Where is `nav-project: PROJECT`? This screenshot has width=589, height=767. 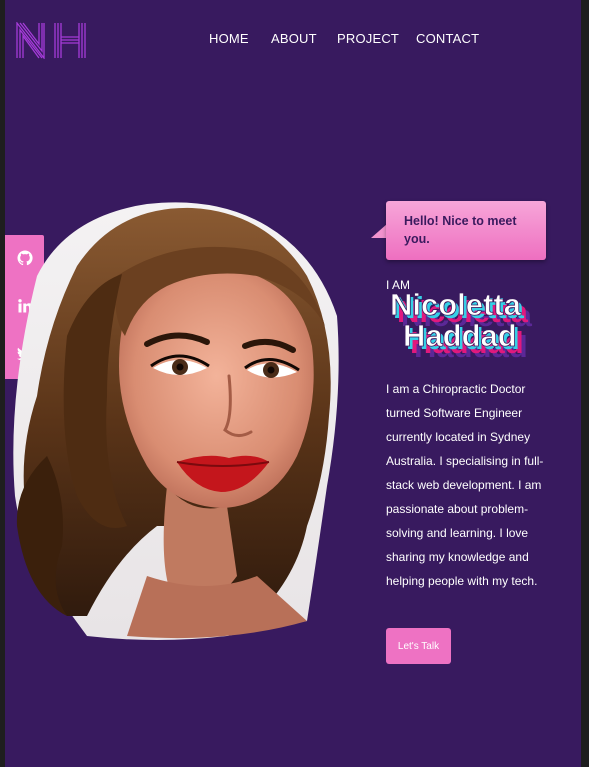
nav-project: PROJECT is located at coordinates (368, 38).